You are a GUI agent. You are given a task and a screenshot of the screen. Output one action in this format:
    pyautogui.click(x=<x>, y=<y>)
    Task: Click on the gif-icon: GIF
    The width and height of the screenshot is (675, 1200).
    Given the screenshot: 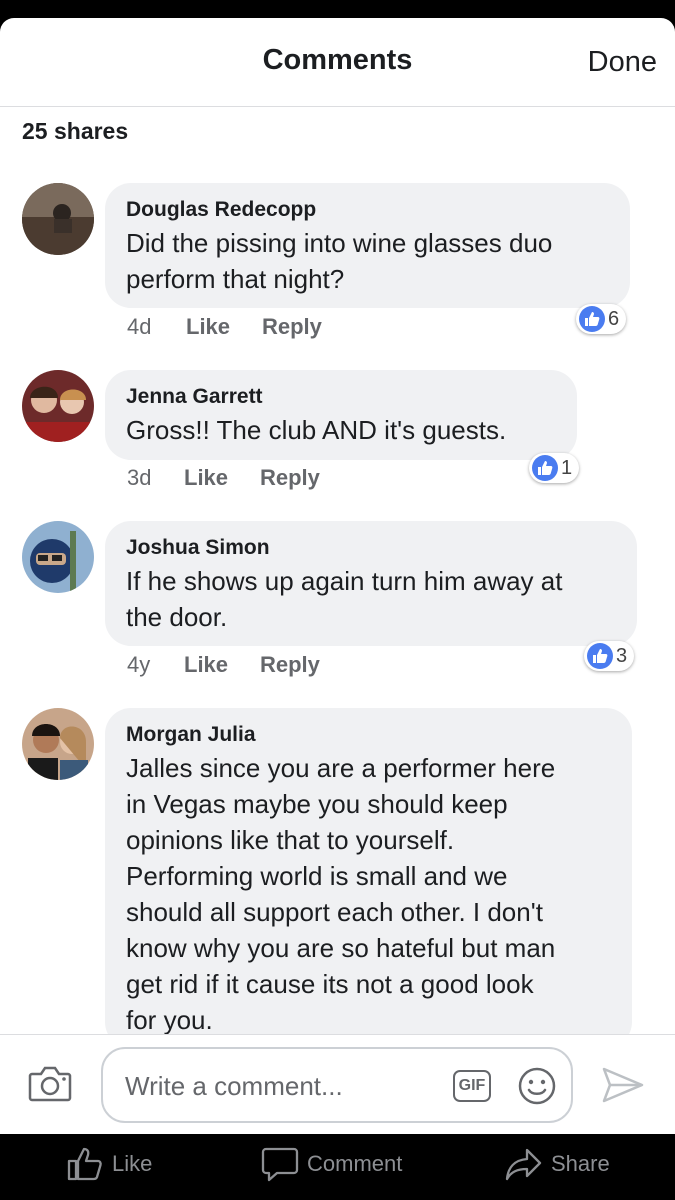 What is the action you would take?
    pyautogui.click(x=472, y=1086)
    